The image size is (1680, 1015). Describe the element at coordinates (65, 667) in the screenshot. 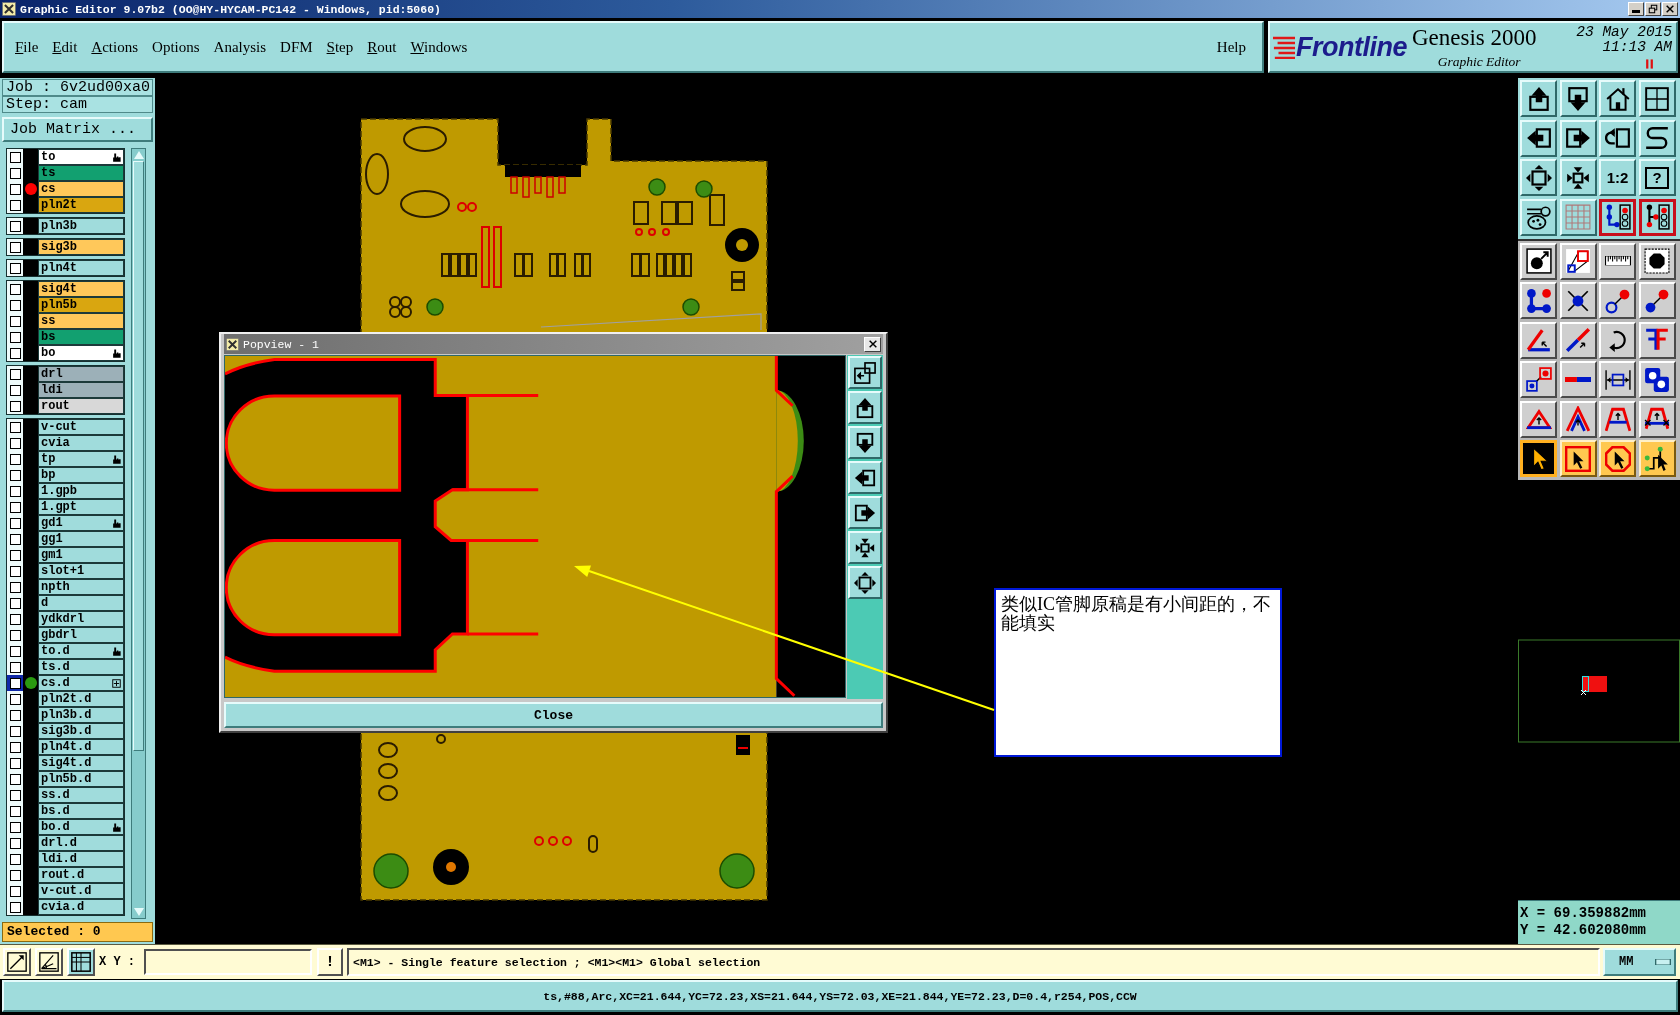

I see `layer-row: ts.d` at that location.